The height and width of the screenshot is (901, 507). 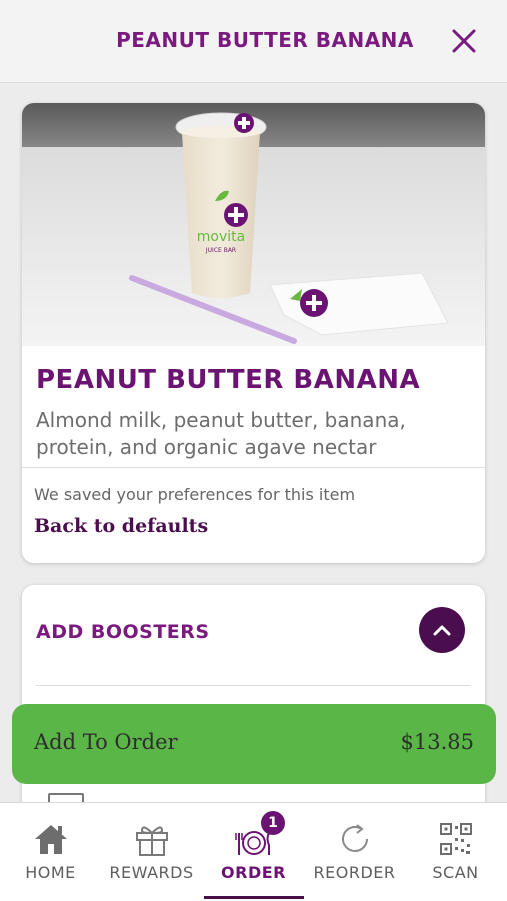 What do you see at coordinates (221, 237) in the screenshot?
I see `cup-brand-text: movita` at bounding box center [221, 237].